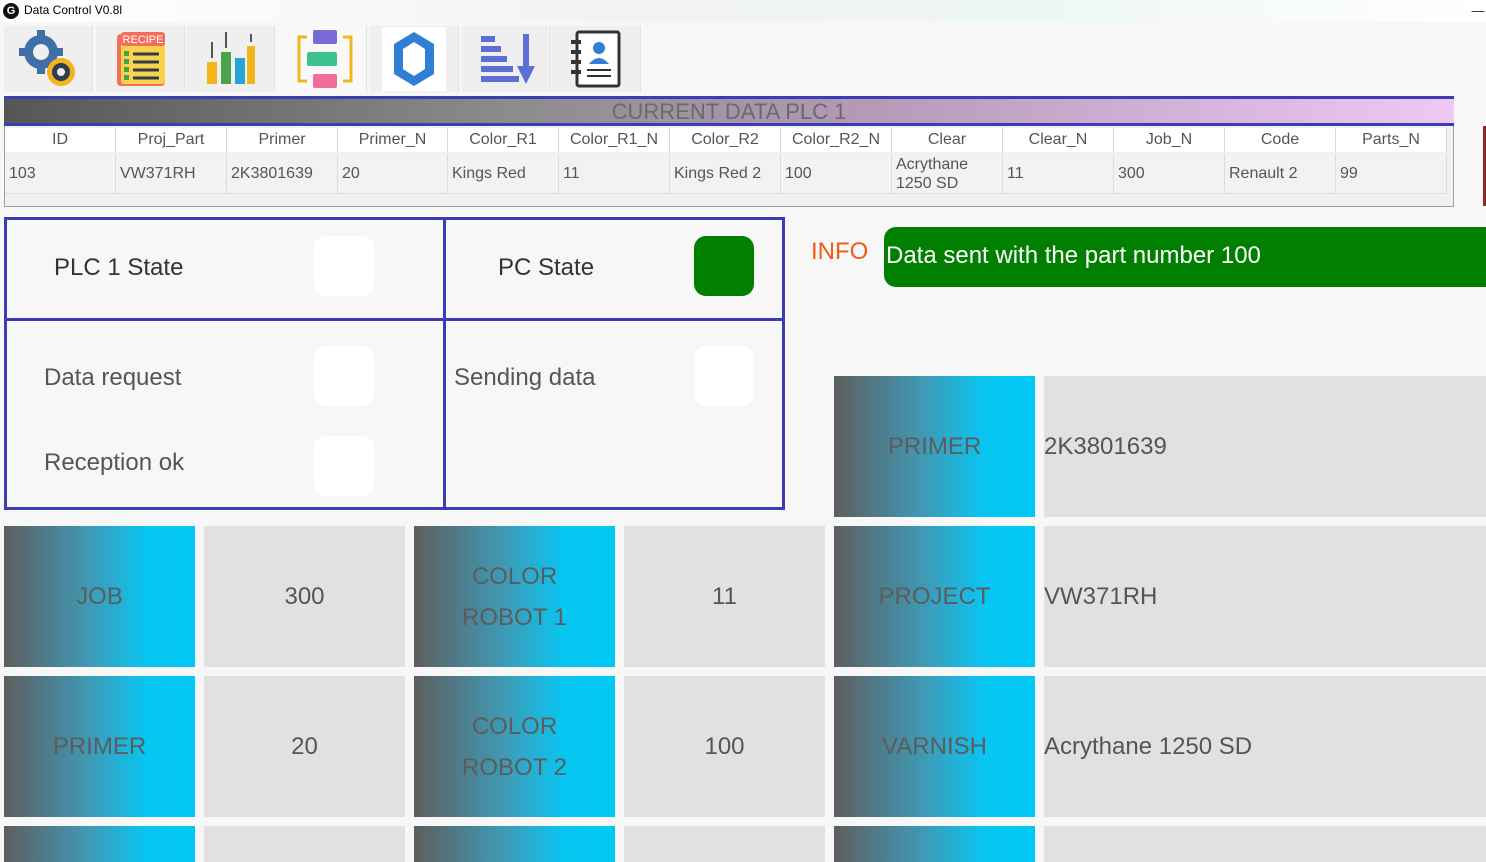 This screenshot has height=862, width=1486. I want to click on primer-n-label-tile: PRIMER, so click(99, 746).